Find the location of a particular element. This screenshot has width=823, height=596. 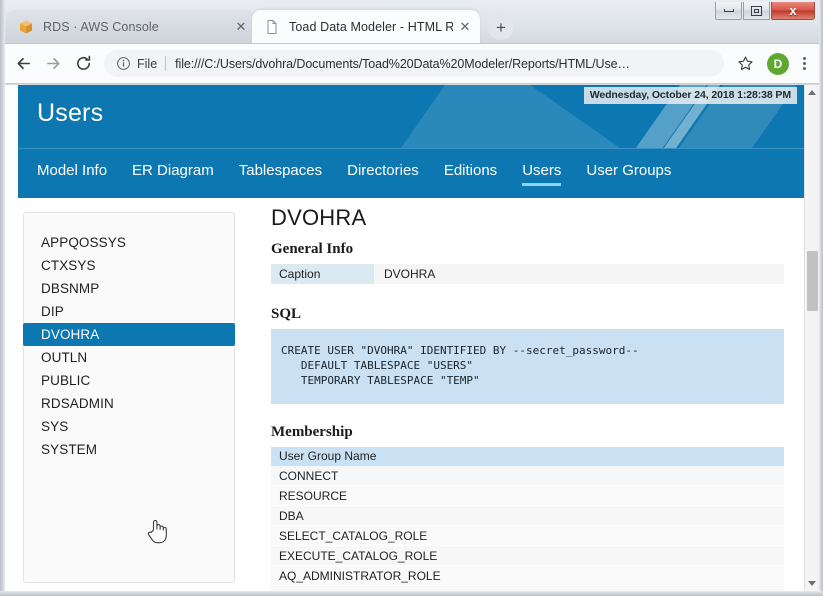

nav-item-directories: Directories is located at coordinates (383, 174).